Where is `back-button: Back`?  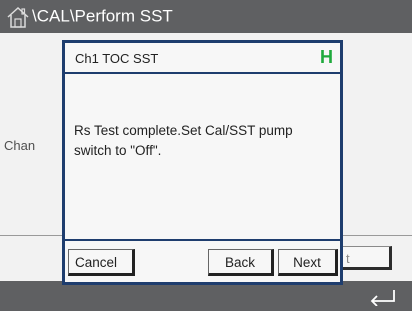 back-button: Back is located at coordinates (241, 262).